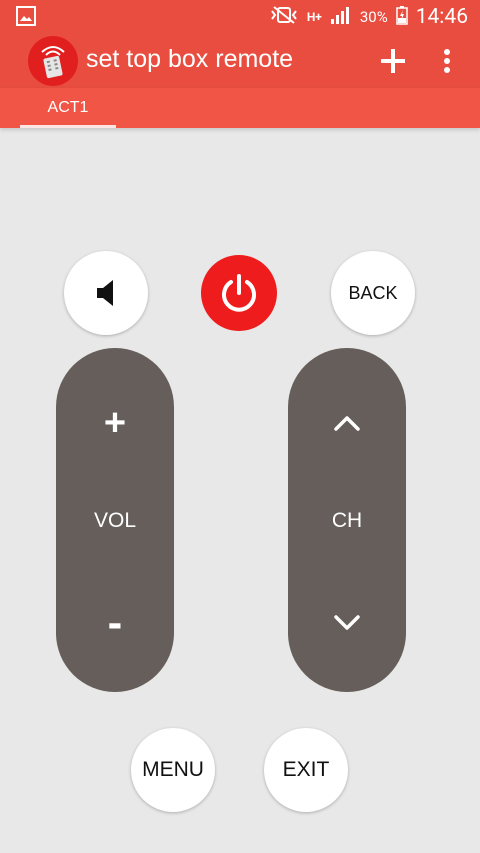 This screenshot has width=480, height=853. What do you see at coordinates (240, 17) in the screenshot?
I see `status-bar: H+ 30% 14:46` at bounding box center [240, 17].